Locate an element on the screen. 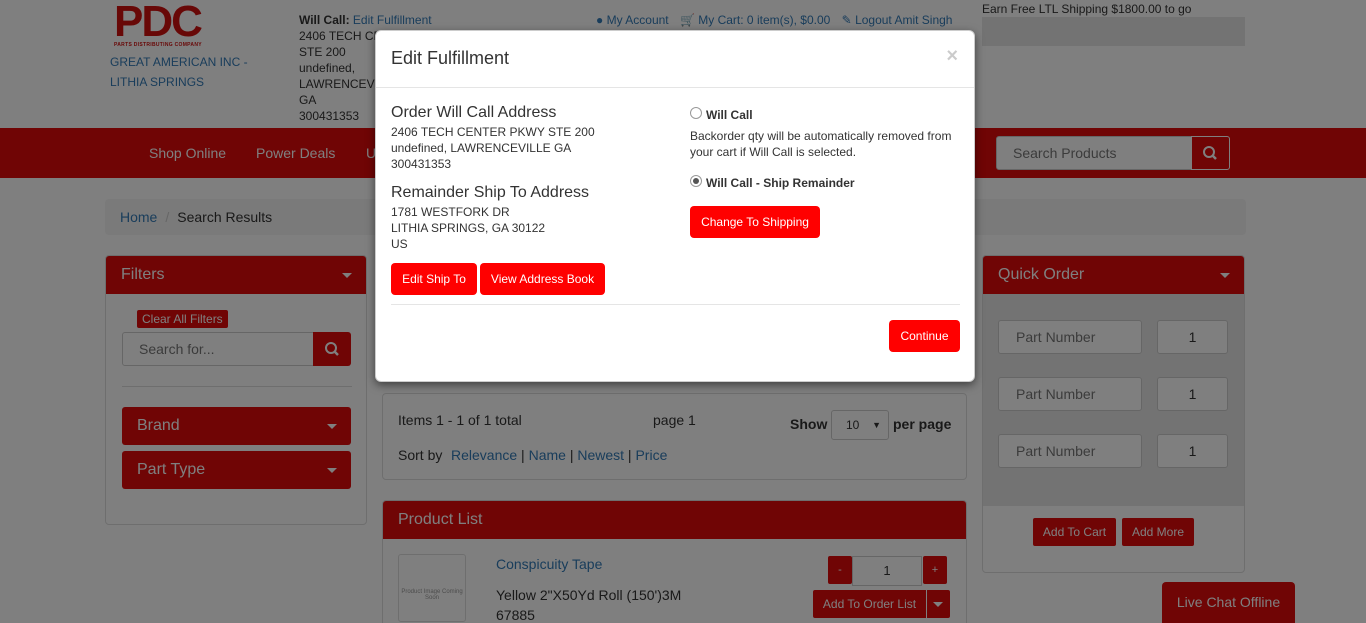 The width and height of the screenshot is (1366, 623). view-address-book-button: View Address Book is located at coordinates (542, 279).